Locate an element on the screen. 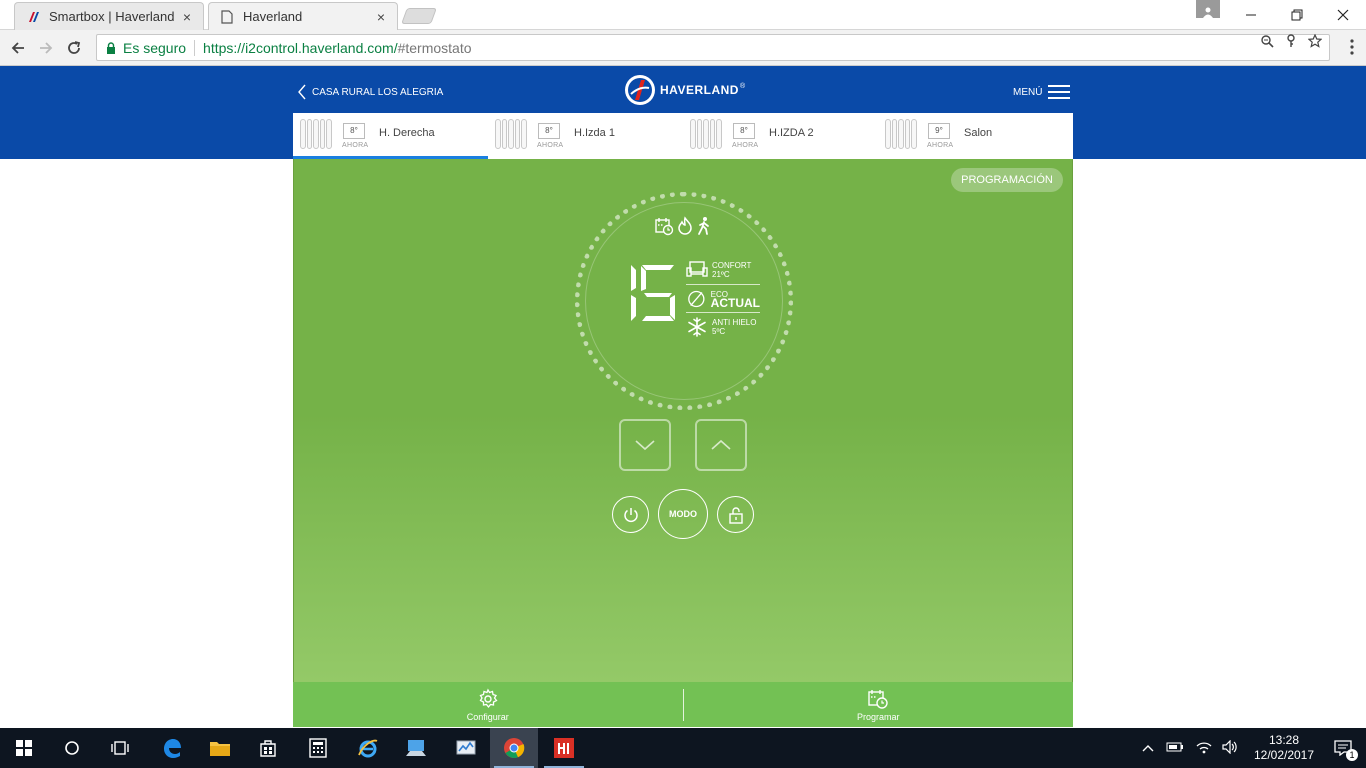 The image size is (1366, 768). start-button-icon is located at coordinates (24, 748).